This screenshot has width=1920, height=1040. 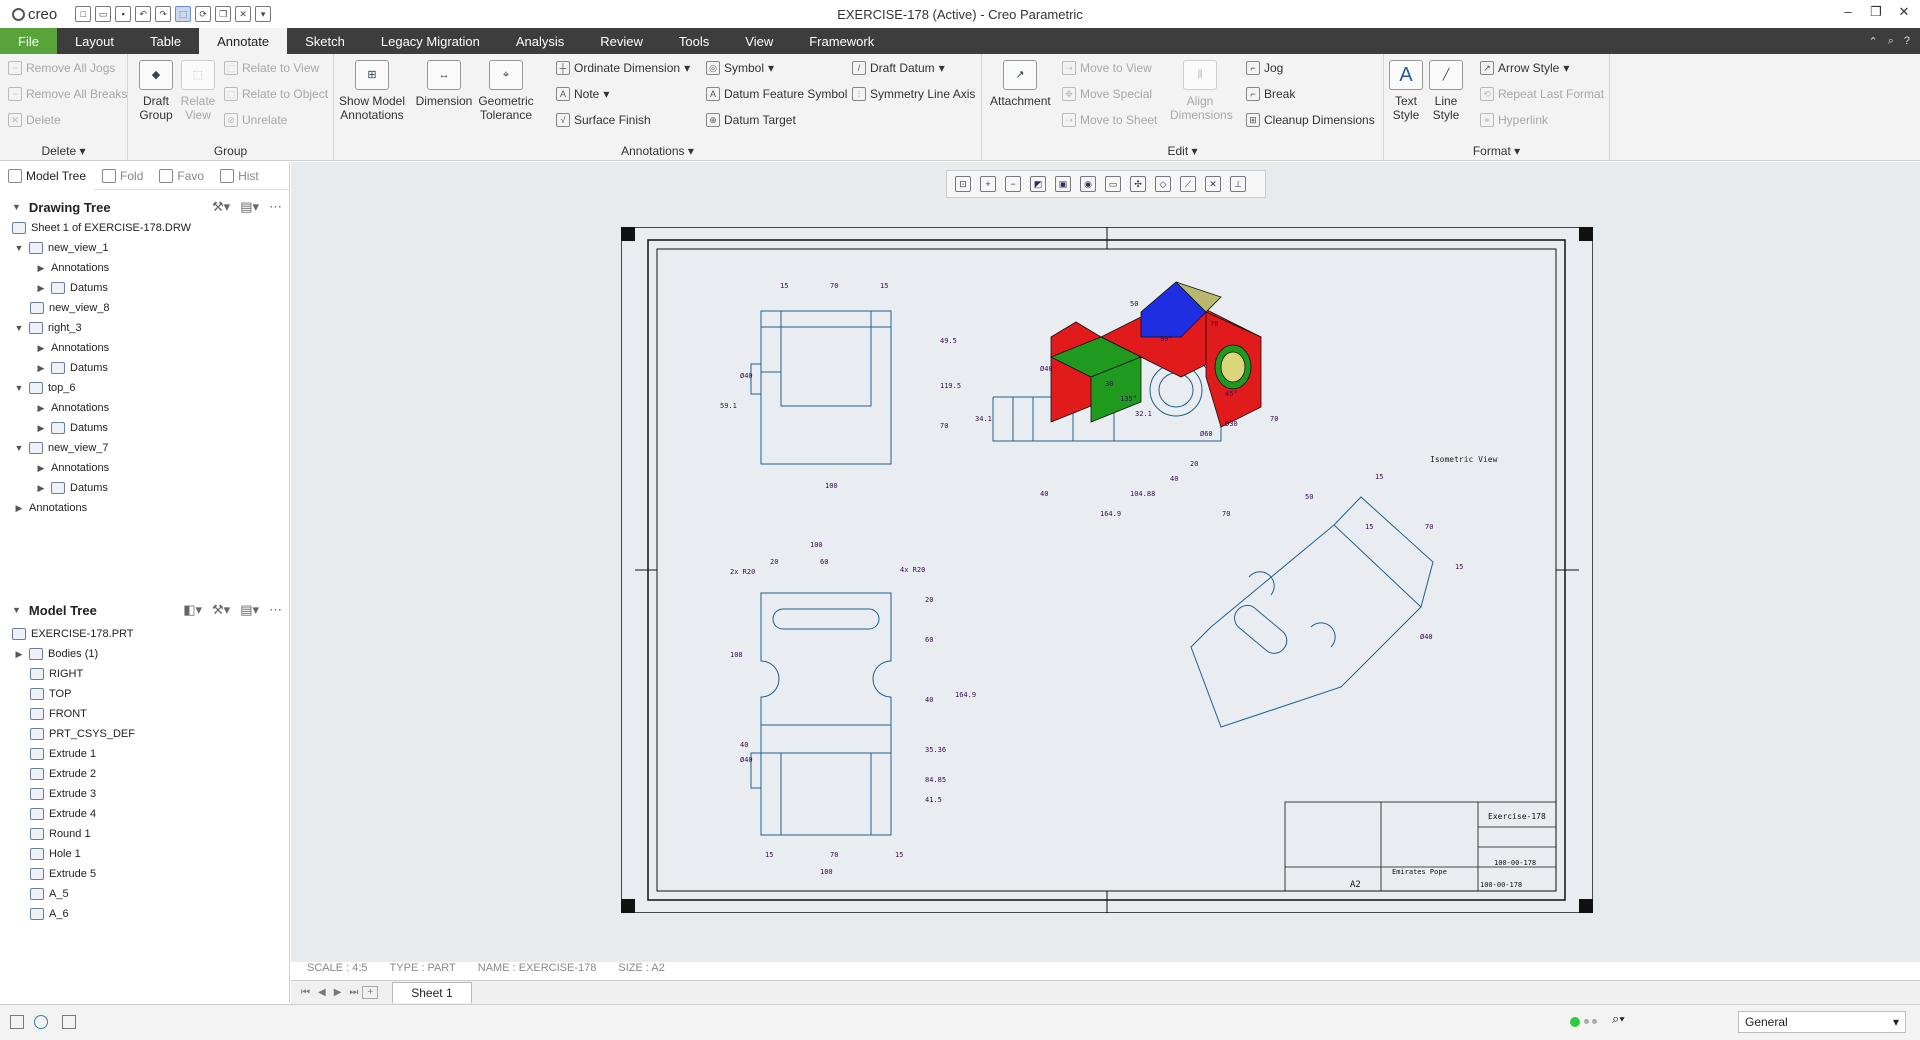 What do you see at coordinates (582, 94) in the screenshot?
I see `note-button: A Note ▾` at bounding box center [582, 94].